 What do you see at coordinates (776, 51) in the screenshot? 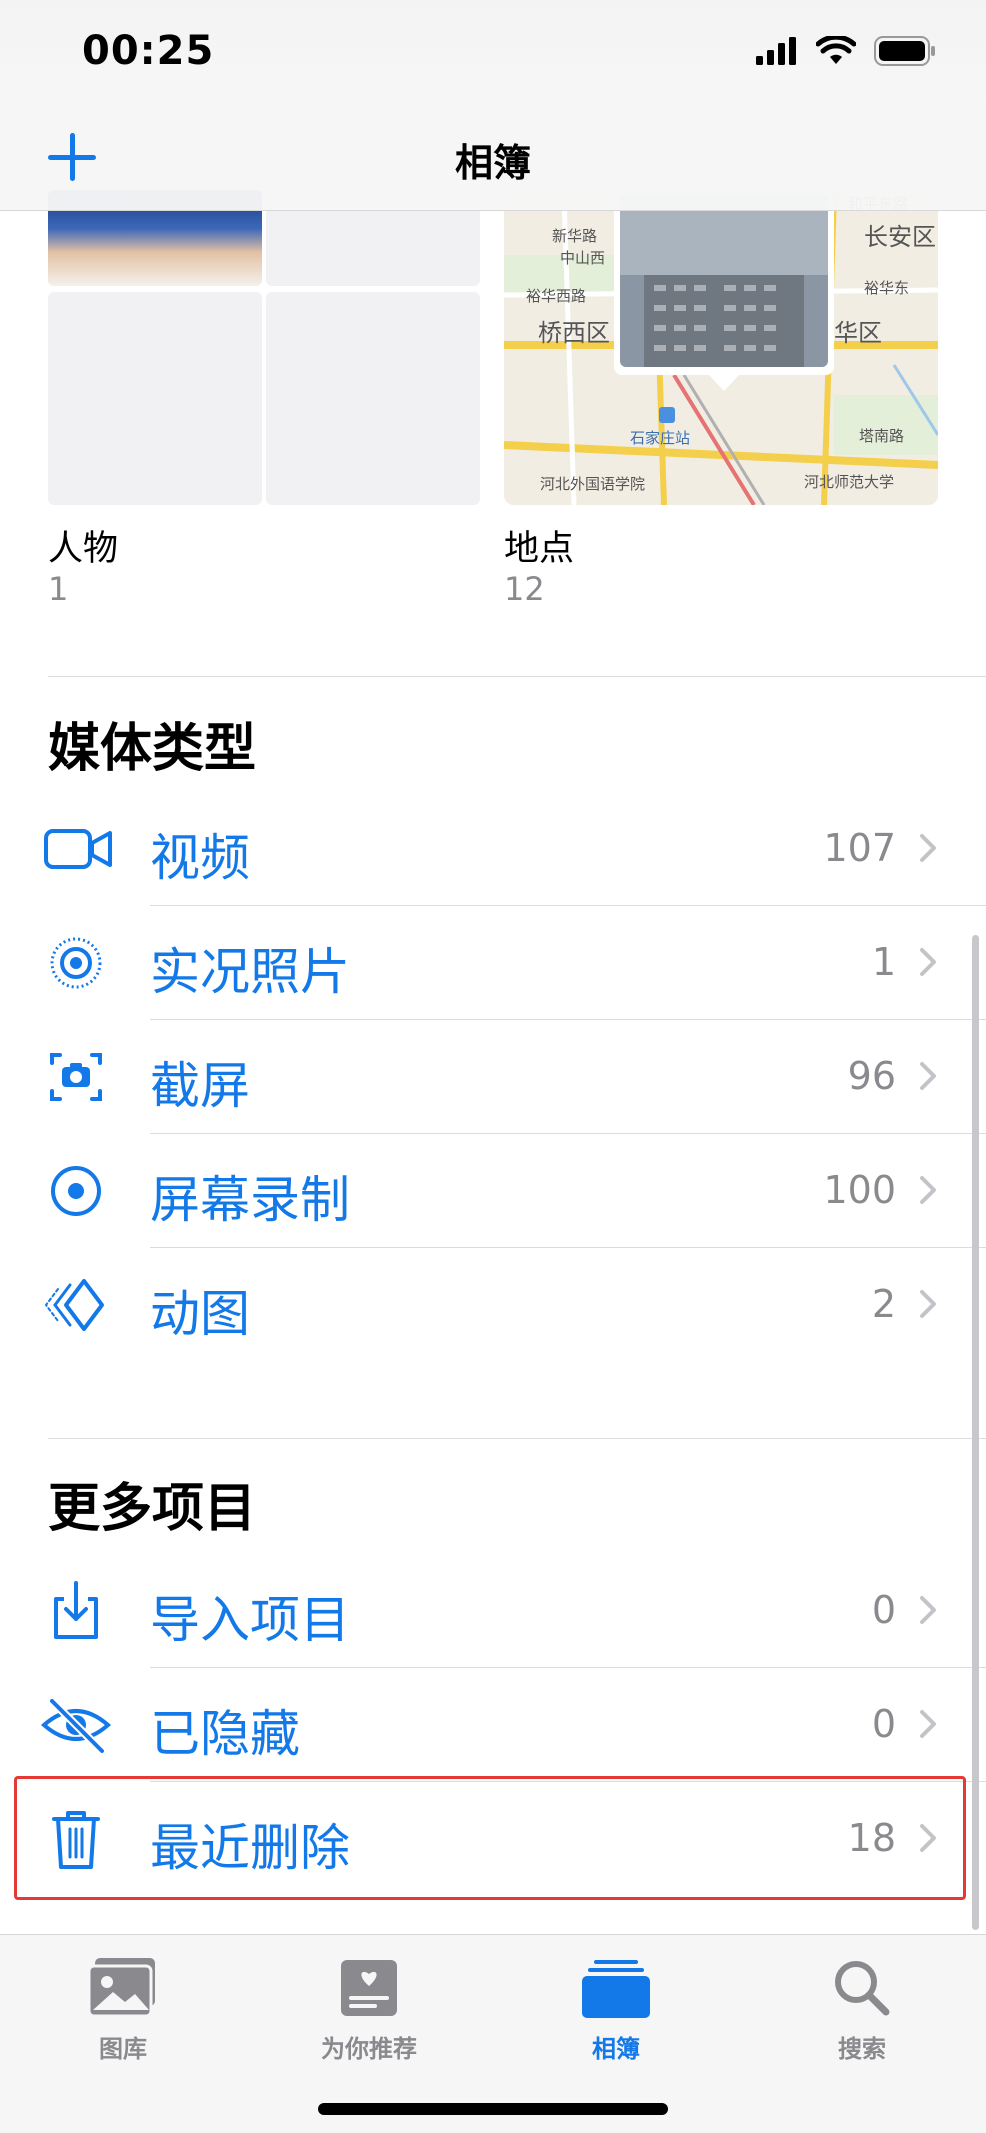
I see `cellular-signal-icon` at bounding box center [776, 51].